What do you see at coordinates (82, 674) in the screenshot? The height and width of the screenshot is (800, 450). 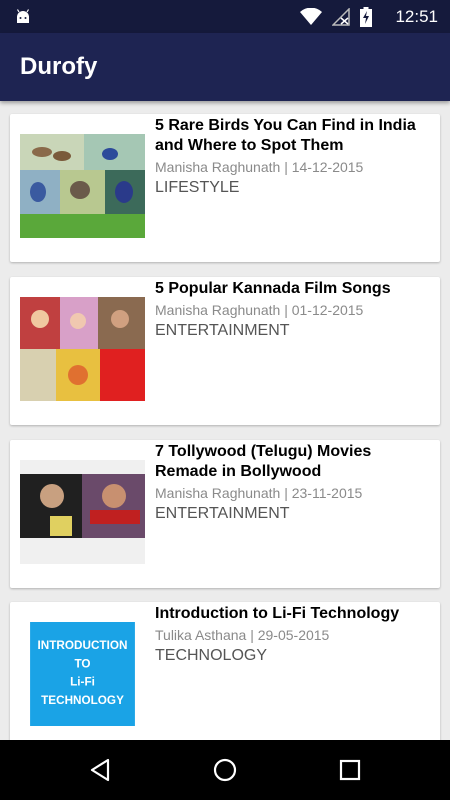 I see `article-thumbnail: INTRODUCTION TO Li-Fi TECHNOLOGY` at bounding box center [82, 674].